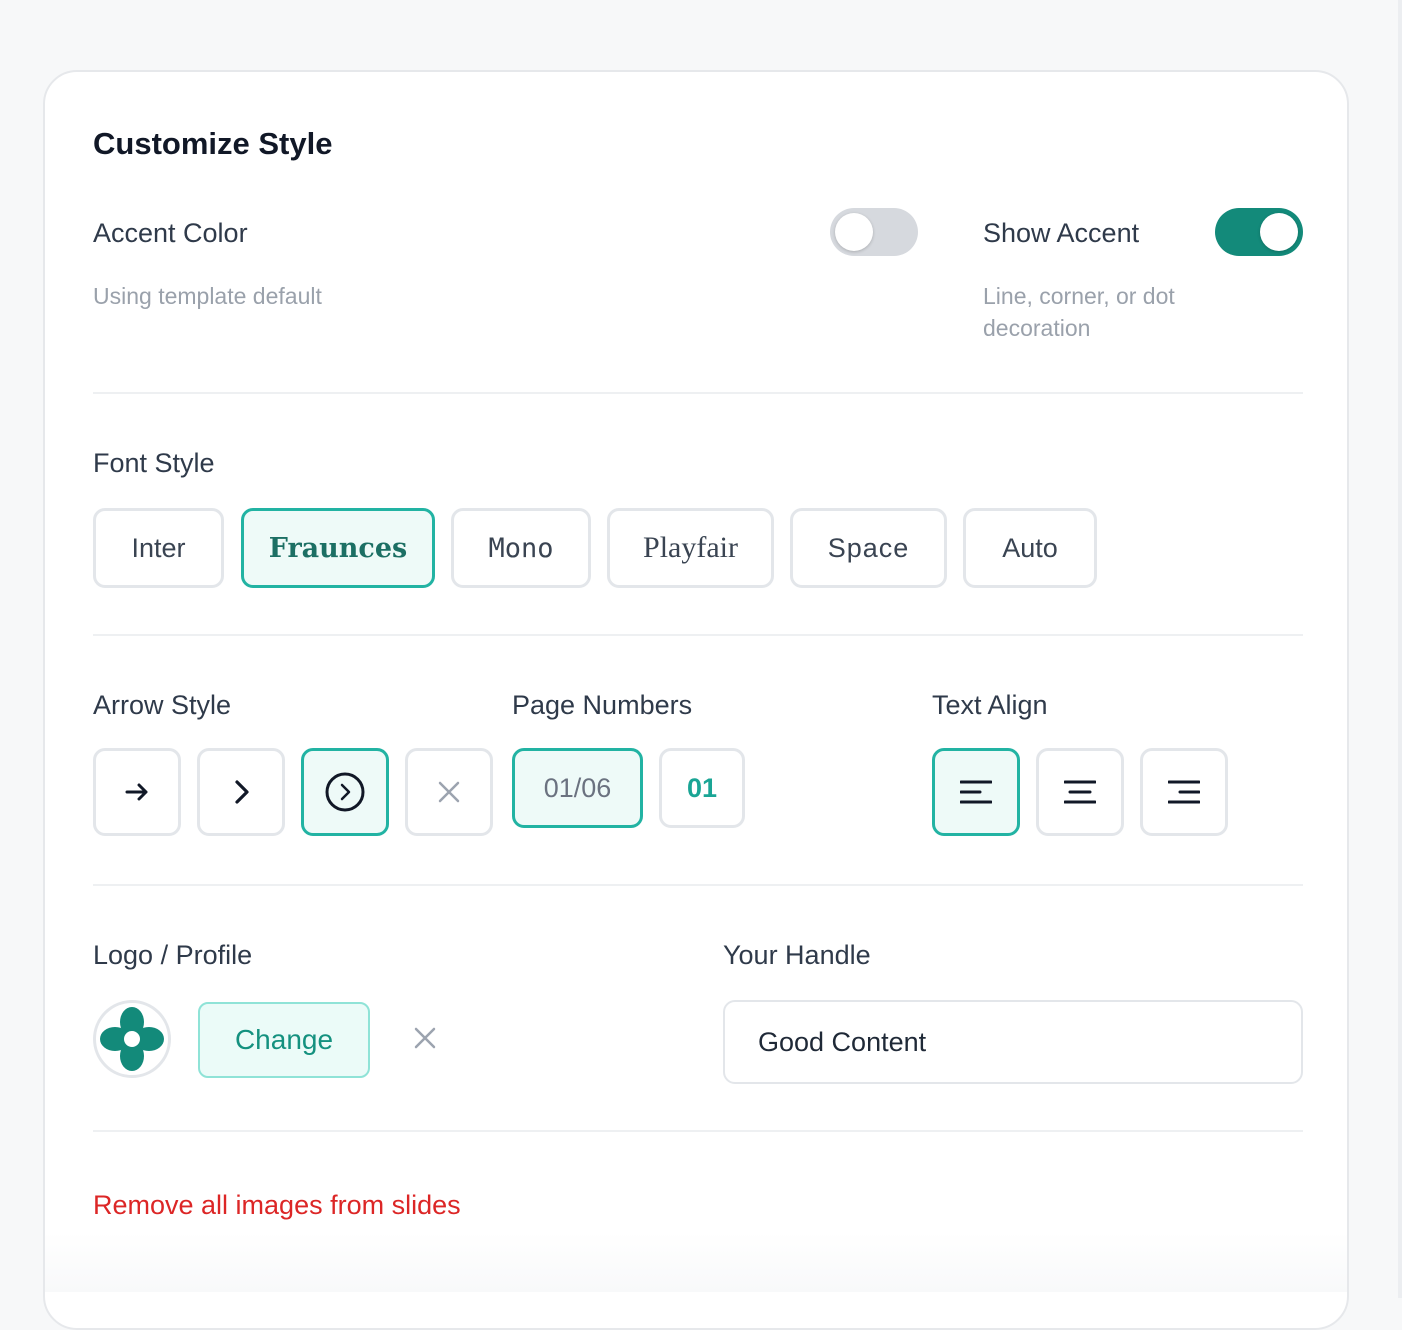 The height and width of the screenshot is (1330, 1402). I want to click on remove-logo-button, so click(425, 1038).